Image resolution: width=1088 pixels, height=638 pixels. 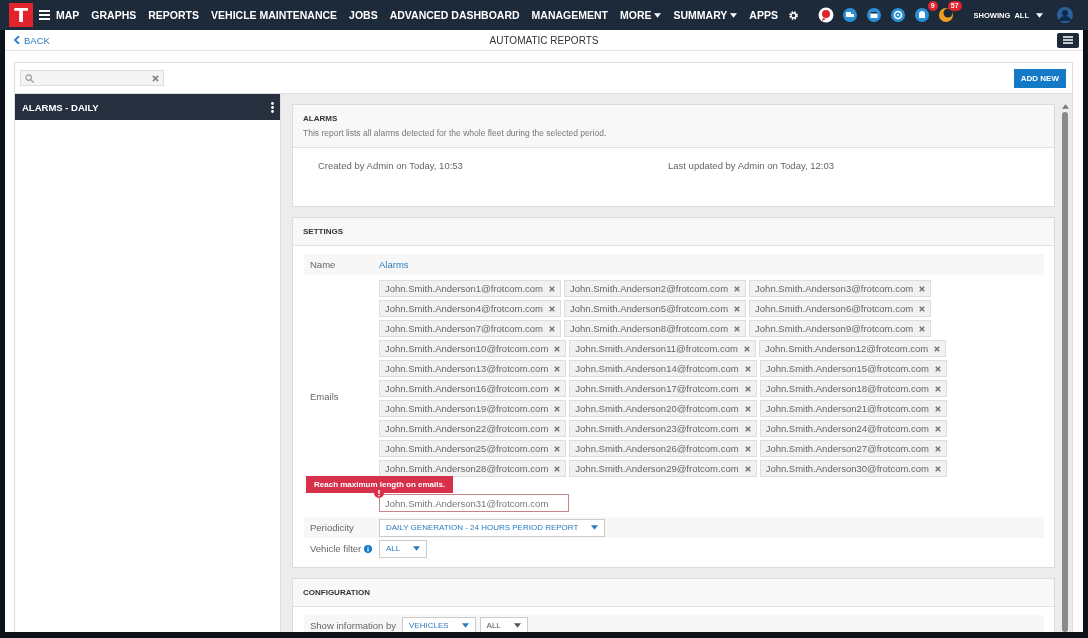 What do you see at coordinates (473, 348) in the screenshot?
I see `email-tag: John.Smith.Anderson10@frotcom.com` at bounding box center [473, 348].